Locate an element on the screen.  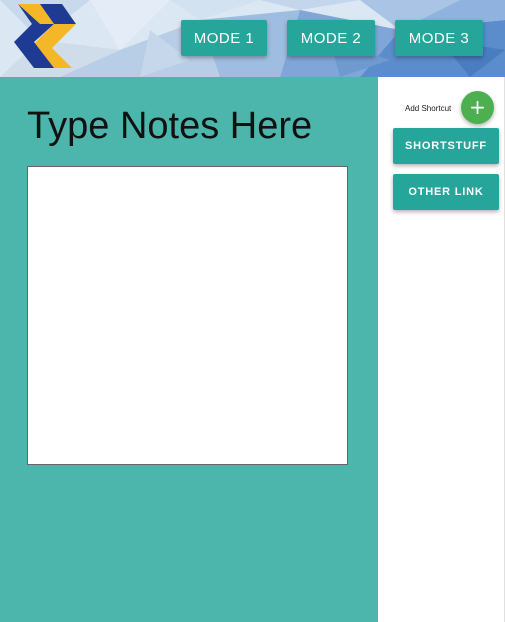
add-shortcut-label: Add Shortcut is located at coordinates (428, 108).